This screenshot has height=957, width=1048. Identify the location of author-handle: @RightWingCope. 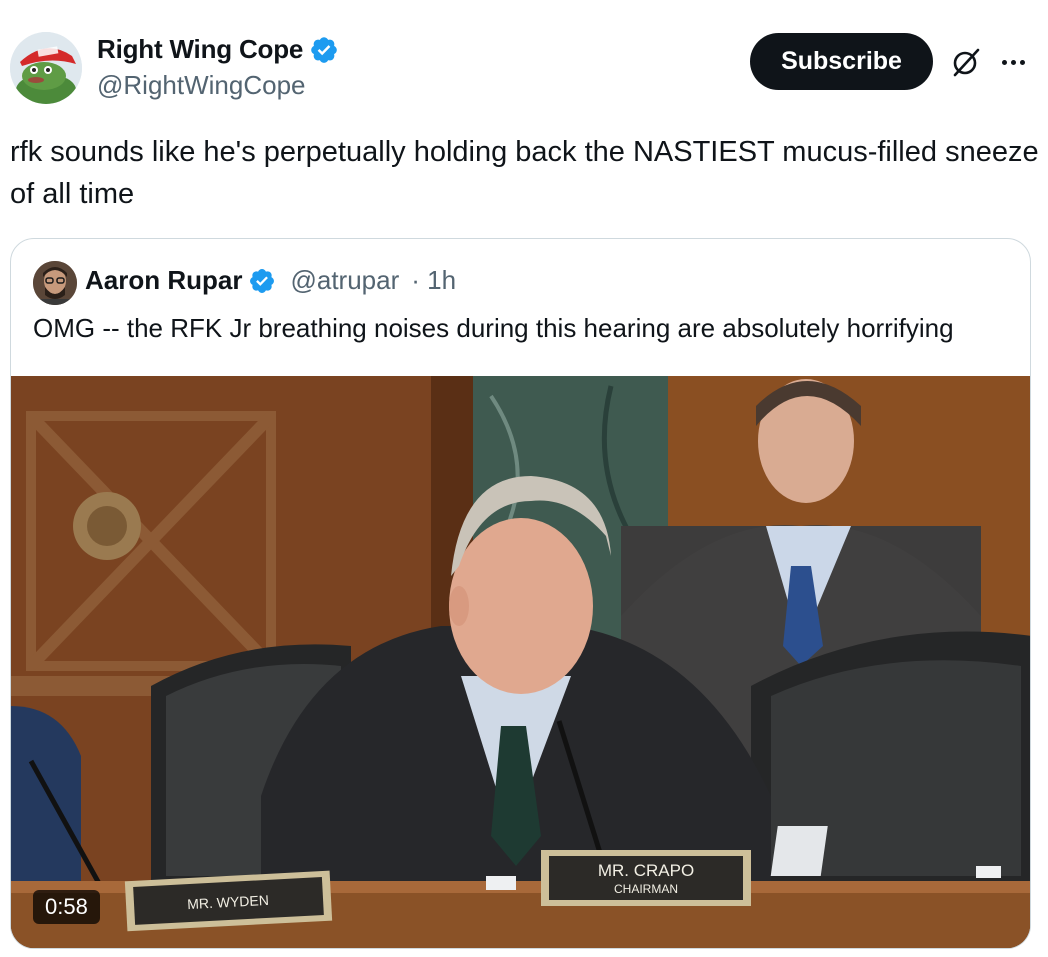
(201, 85).